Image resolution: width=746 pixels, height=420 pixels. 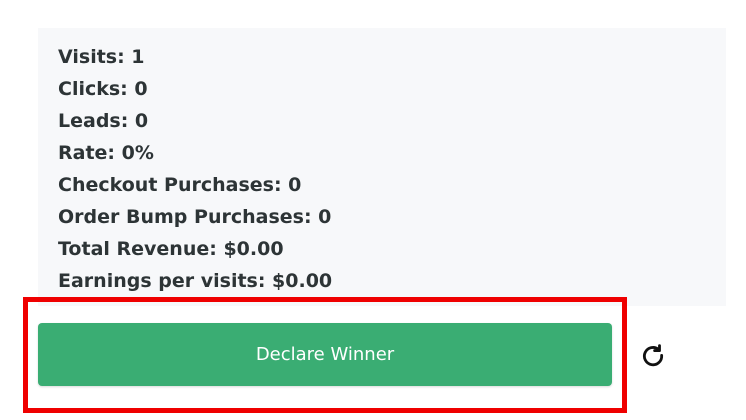 I want to click on stat-leads: Leads: 0, so click(x=103, y=121).